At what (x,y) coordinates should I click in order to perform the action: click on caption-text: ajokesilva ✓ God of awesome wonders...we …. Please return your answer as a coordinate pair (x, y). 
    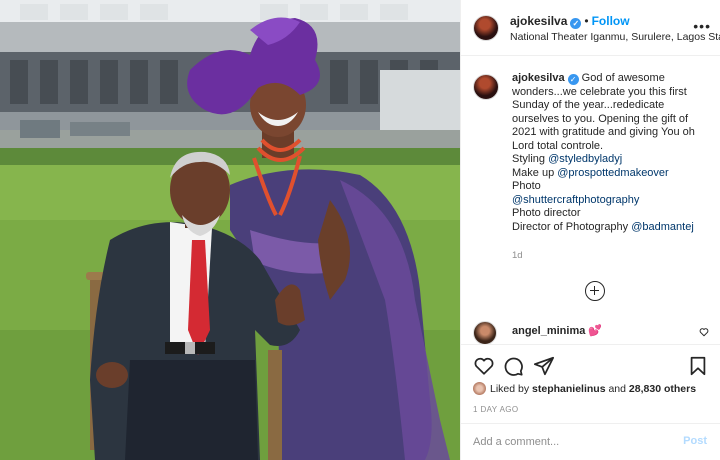
    Looking at the image, I should click on (611, 153).